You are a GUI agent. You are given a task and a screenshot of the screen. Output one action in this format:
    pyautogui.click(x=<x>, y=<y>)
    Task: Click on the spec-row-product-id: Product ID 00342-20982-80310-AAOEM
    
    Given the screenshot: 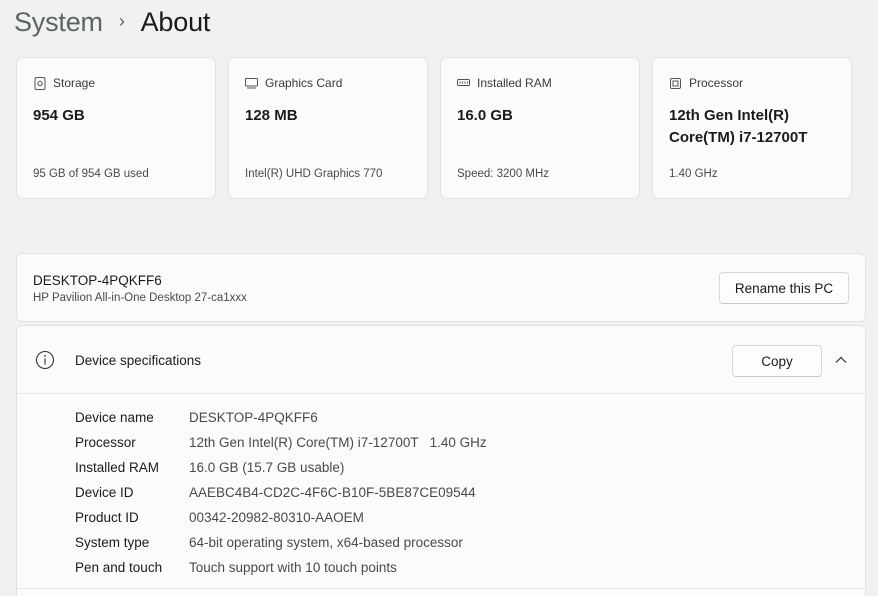 What is the action you would take?
    pyautogui.click(x=281, y=517)
    